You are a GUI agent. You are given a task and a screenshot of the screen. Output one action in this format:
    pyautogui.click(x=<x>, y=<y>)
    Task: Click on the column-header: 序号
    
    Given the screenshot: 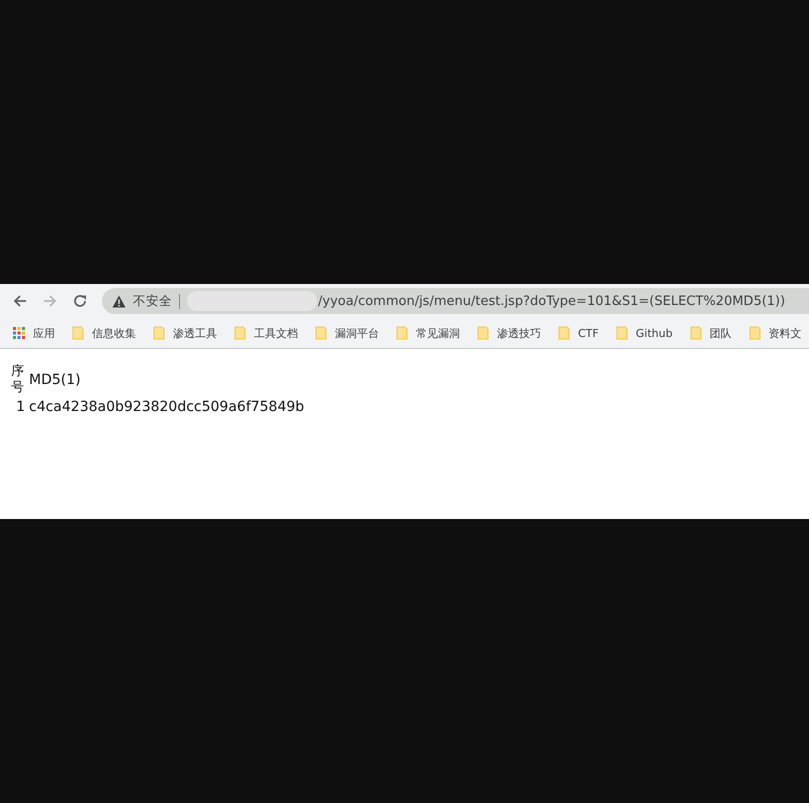 What is the action you would take?
    pyautogui.click(x=17, y=379)
    